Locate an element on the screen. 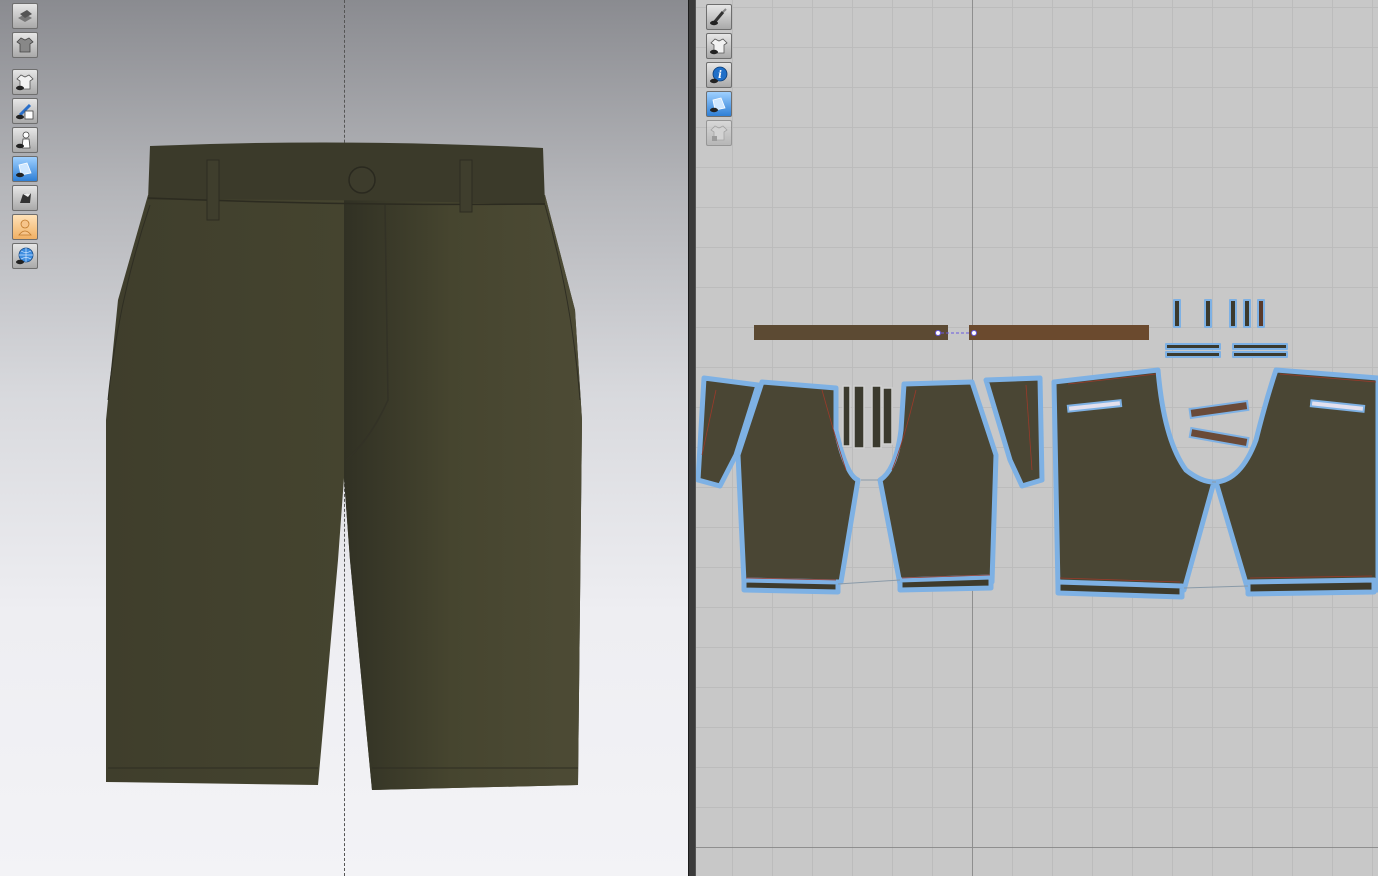  viewport-divider is located at coordinates (692, 438).